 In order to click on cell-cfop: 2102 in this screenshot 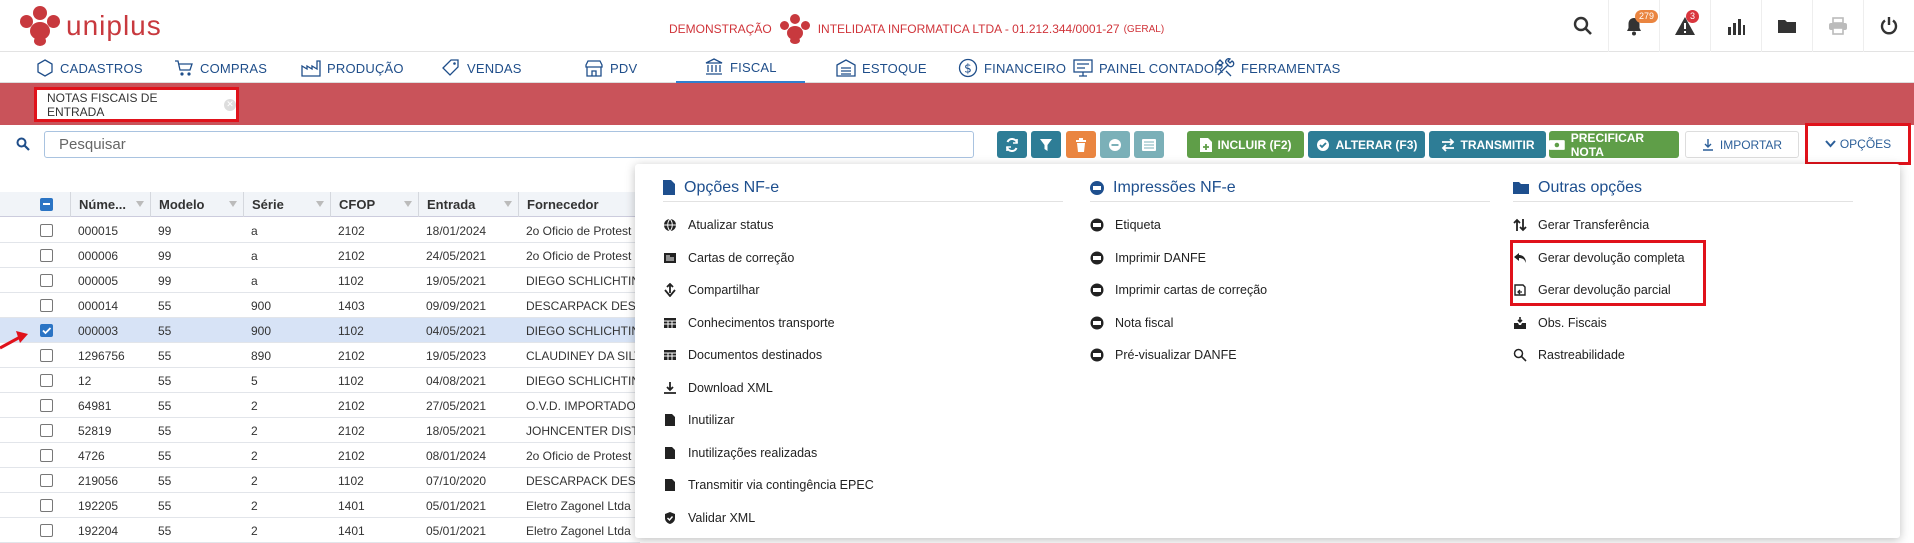, I will do `click(351, 405)`.